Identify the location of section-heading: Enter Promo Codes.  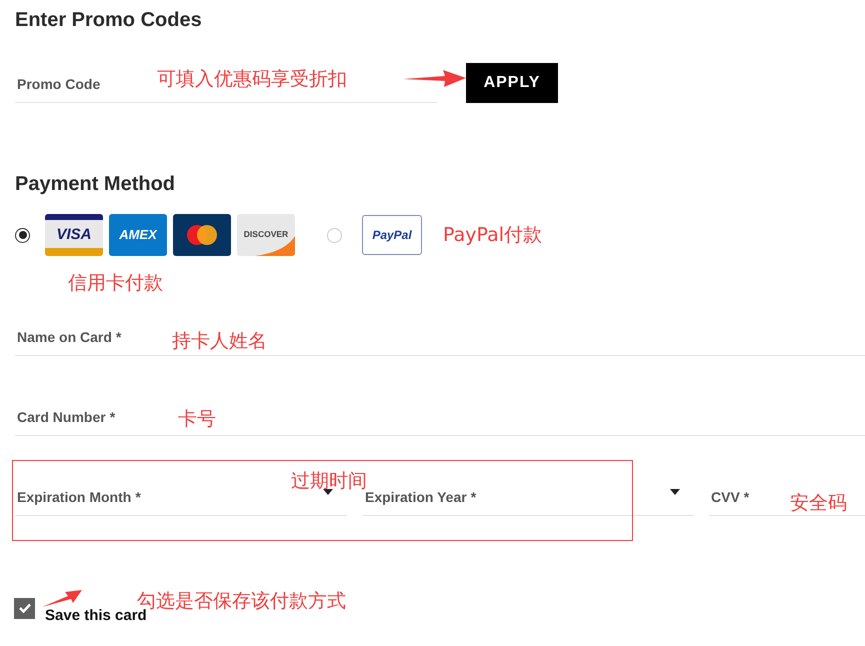
(109, 20).